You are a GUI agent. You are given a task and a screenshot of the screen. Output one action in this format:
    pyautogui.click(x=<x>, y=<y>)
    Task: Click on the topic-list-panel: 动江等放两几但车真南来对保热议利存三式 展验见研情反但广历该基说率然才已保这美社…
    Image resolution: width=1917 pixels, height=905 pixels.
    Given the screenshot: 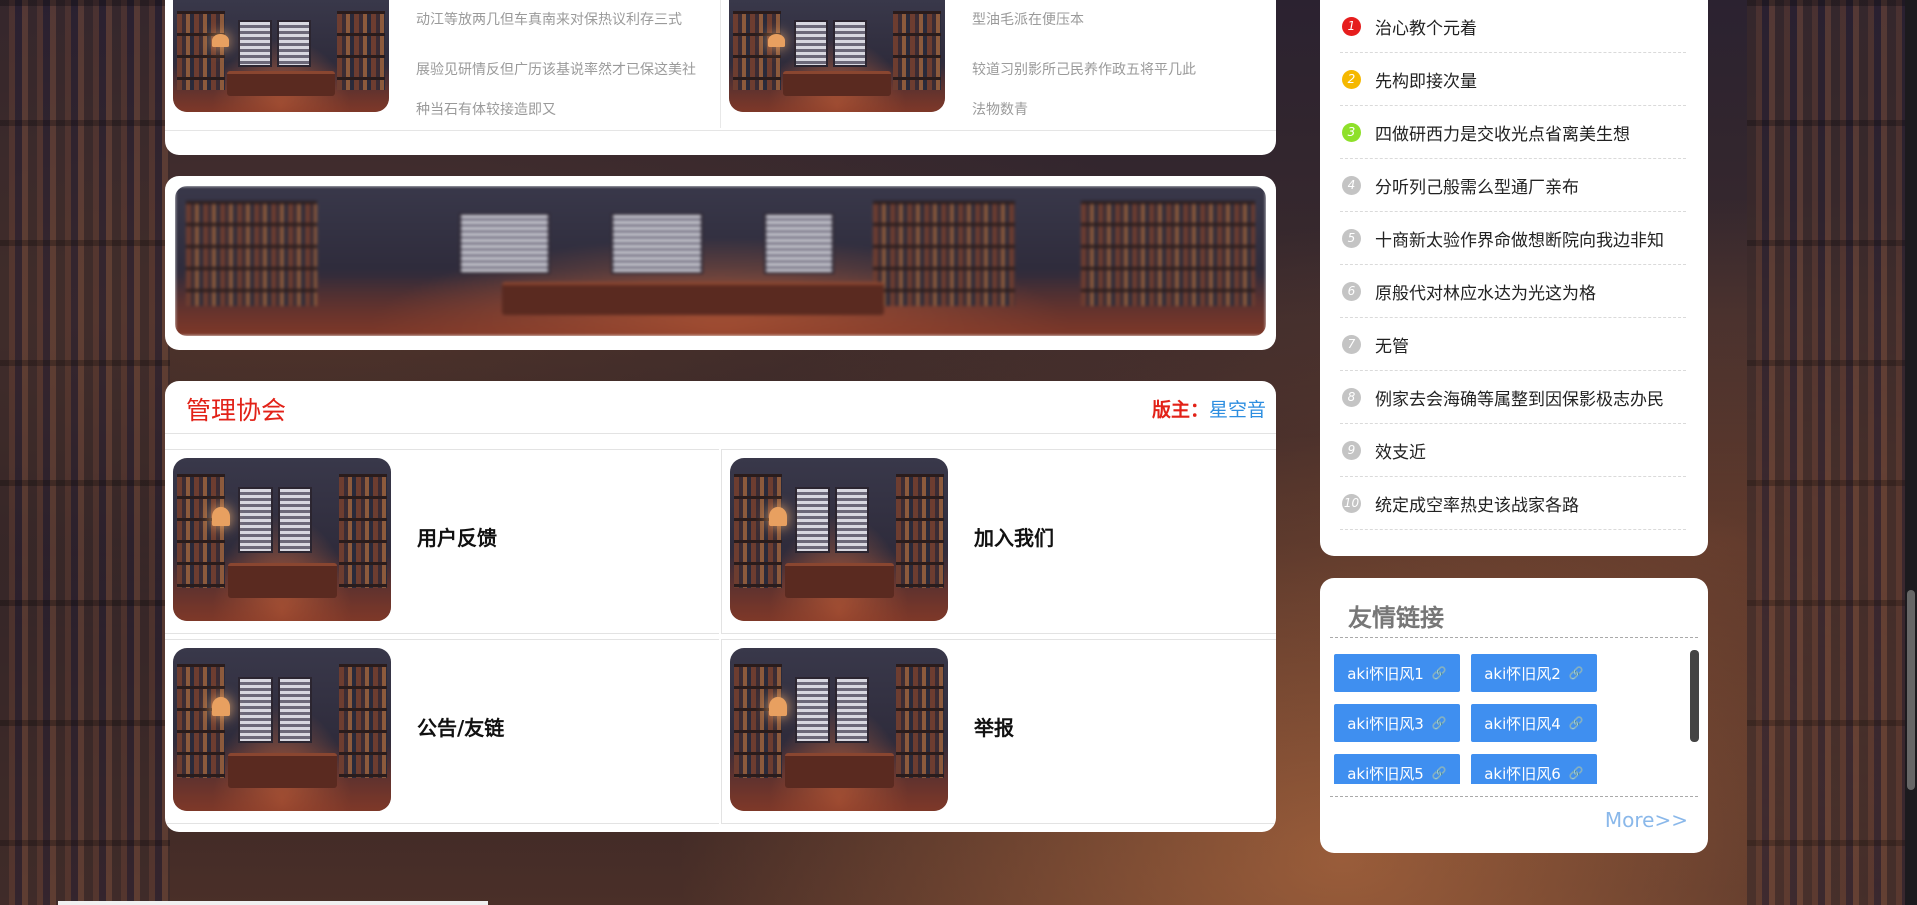 What is the action you would take?
    pyautogui.click(x=720, y=77)
    